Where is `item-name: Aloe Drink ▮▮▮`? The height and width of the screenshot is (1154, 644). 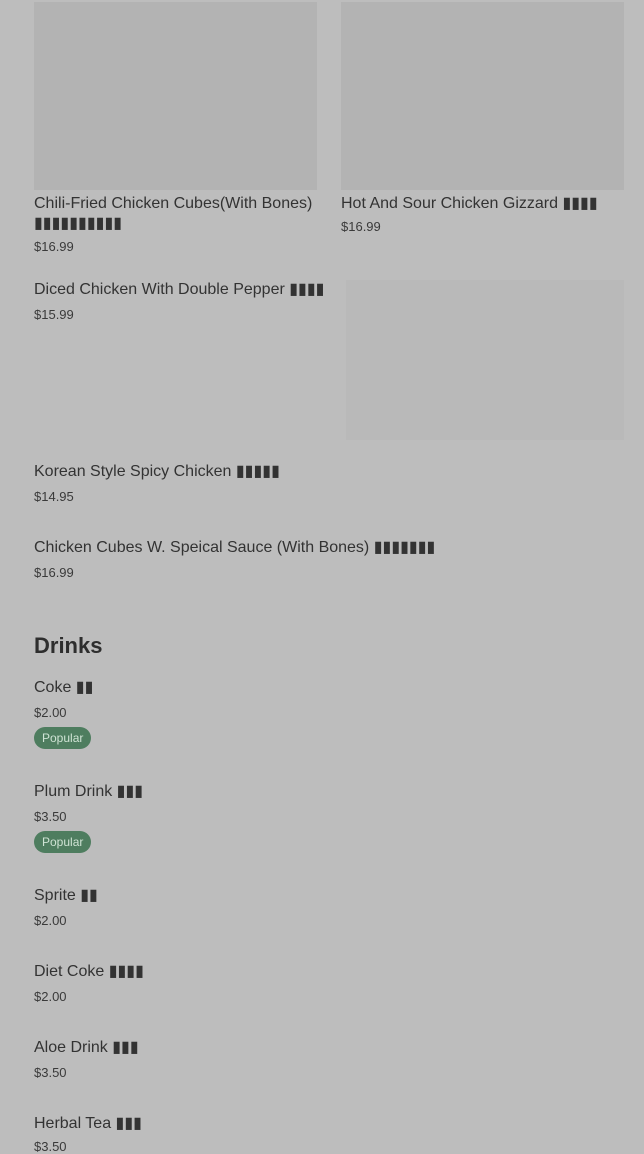 item-name: Aloe Drink ▮▮▮ is located at coordinates (86, 1047).